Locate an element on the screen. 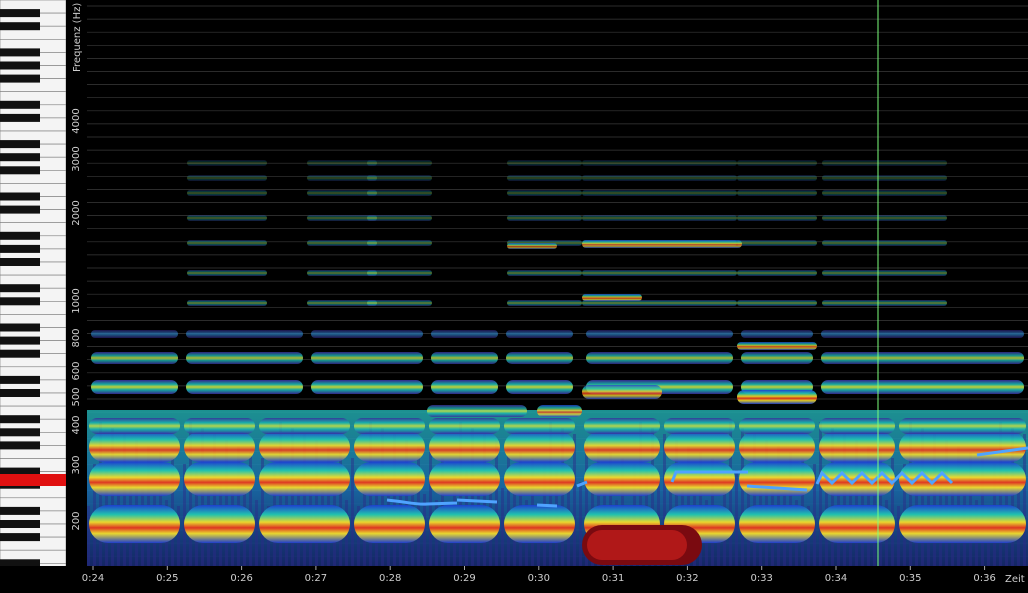 The image size is (1028, 593). time-tick-label: 0:25 is located at coordinates (167, 578).